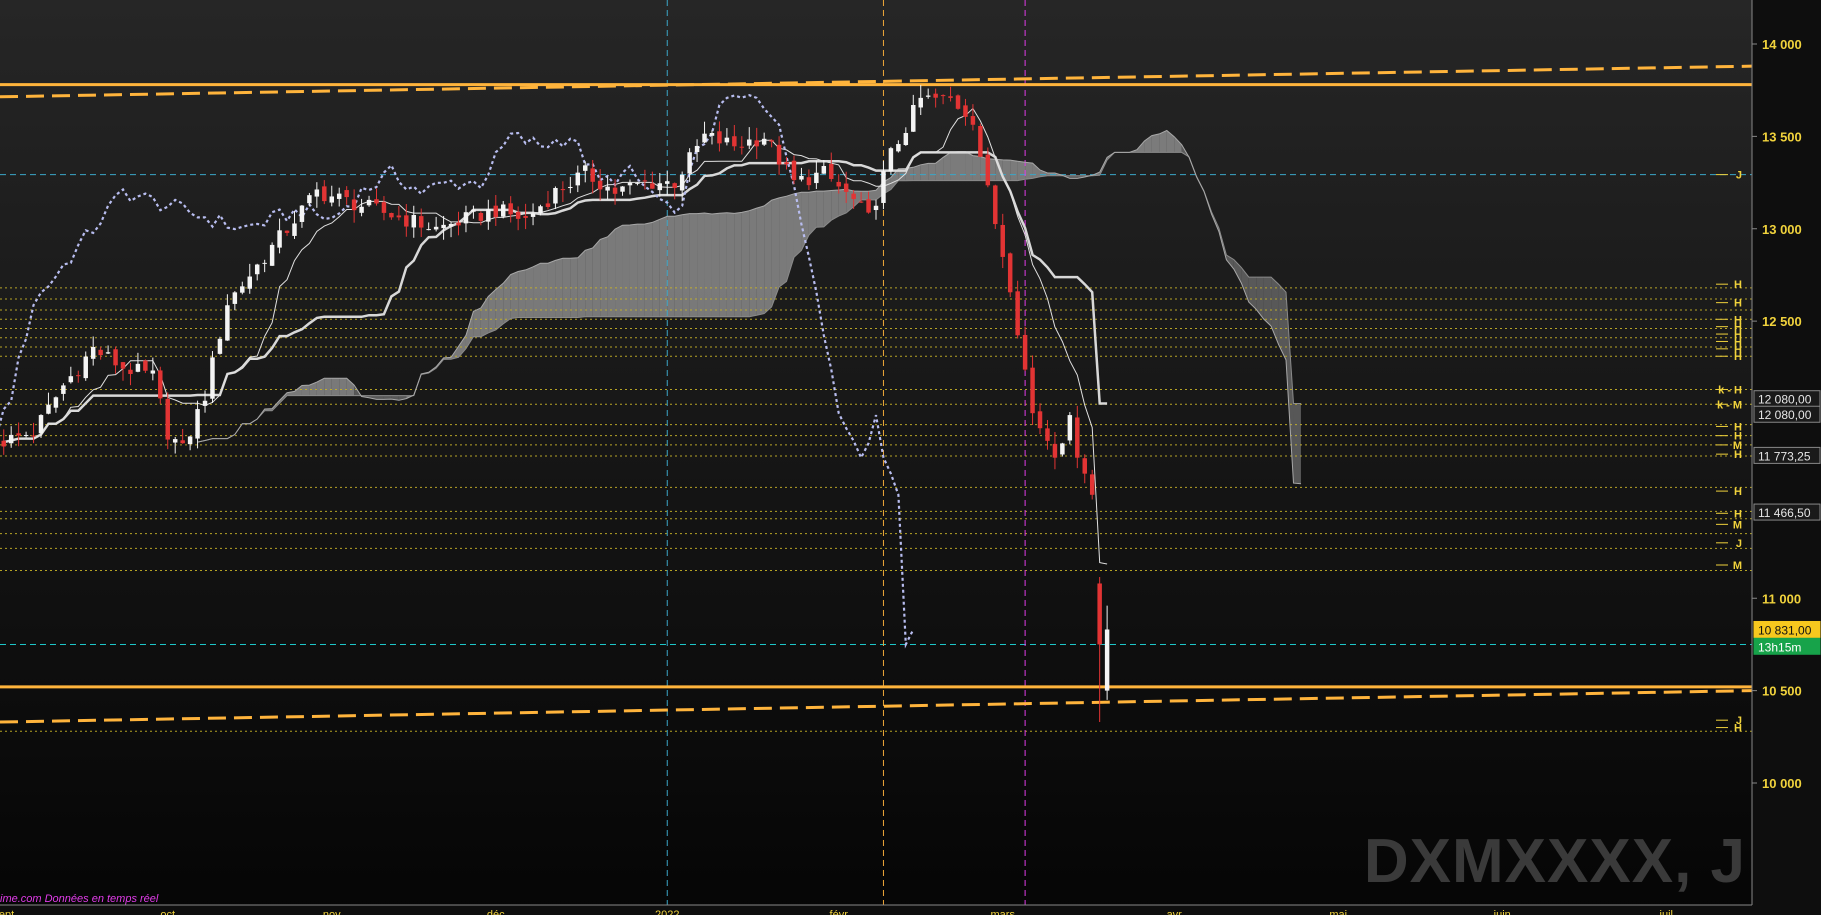 This screenshot has width=1821, height=915. What do you see at coordinates (1666, 912) in the screenshot?
I see `month-label: juil` at bounding box center [1666, 912].